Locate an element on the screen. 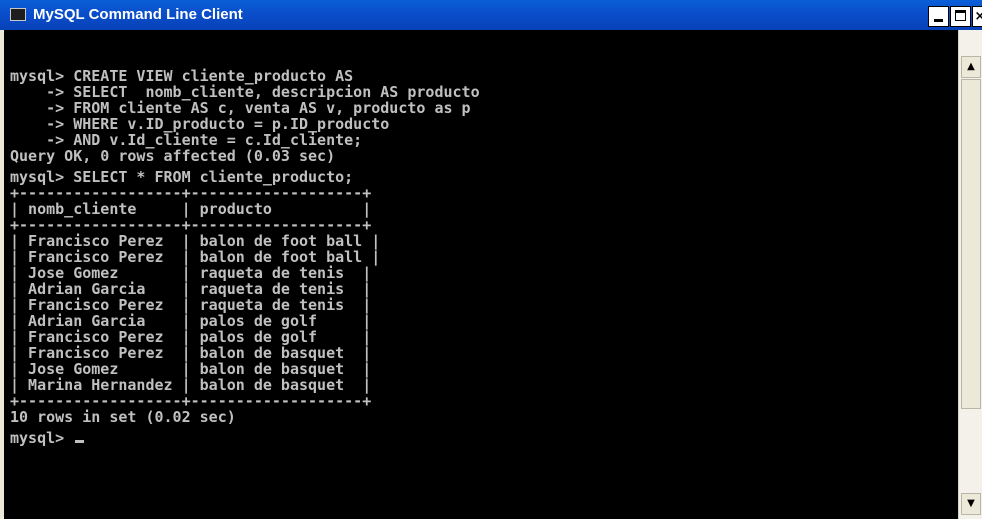 This screenshot has width=982, height=519. scroll-up-arrow-icon: ▲ is located at coordinates (971, 66).